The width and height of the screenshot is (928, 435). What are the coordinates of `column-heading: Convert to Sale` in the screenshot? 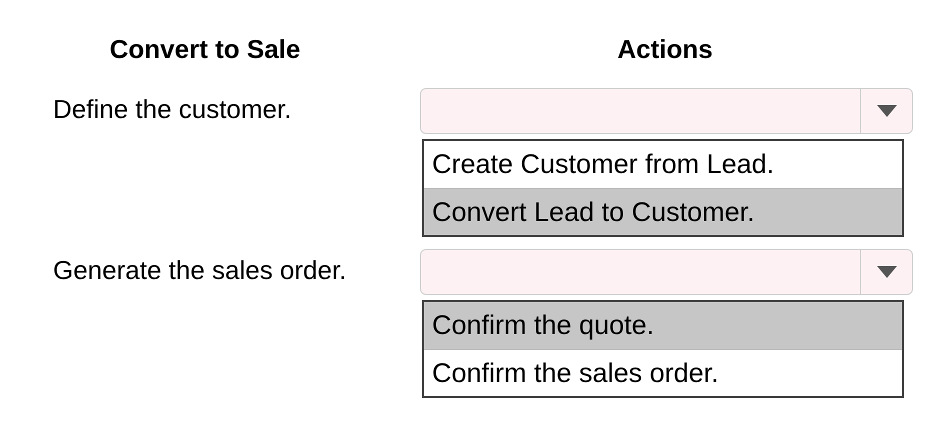 It's located at (205, 49).